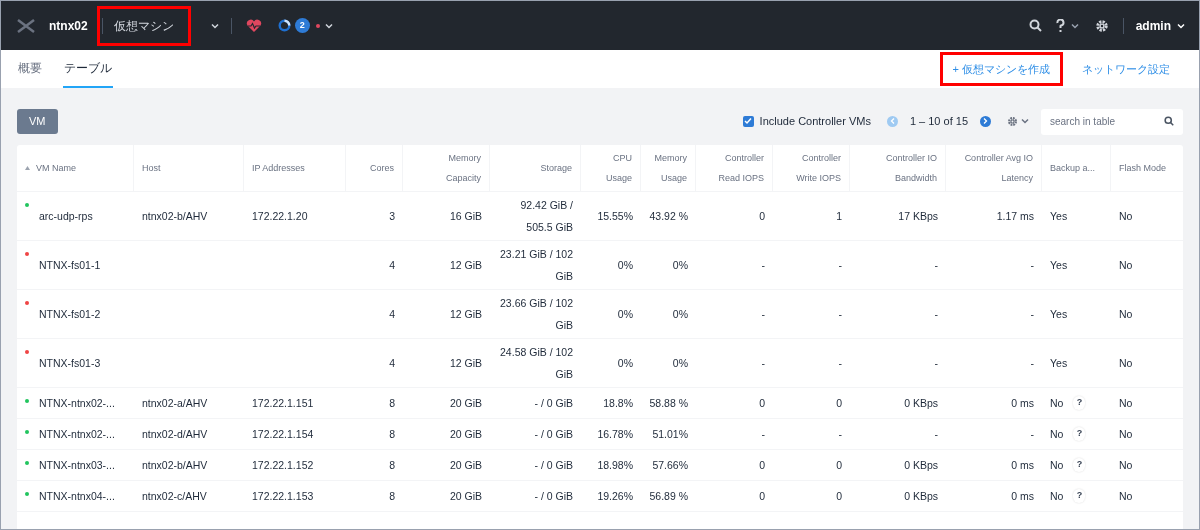  Describe the element at coordinates (66, 216) in the screenshot. I see `vm-name-link: arc-udp-rps` at that location.